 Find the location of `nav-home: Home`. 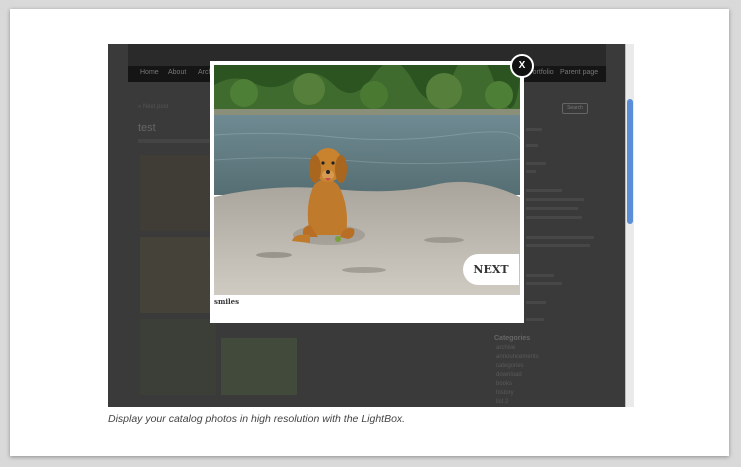

nav-home: Home is located at coordinates (149, 72).